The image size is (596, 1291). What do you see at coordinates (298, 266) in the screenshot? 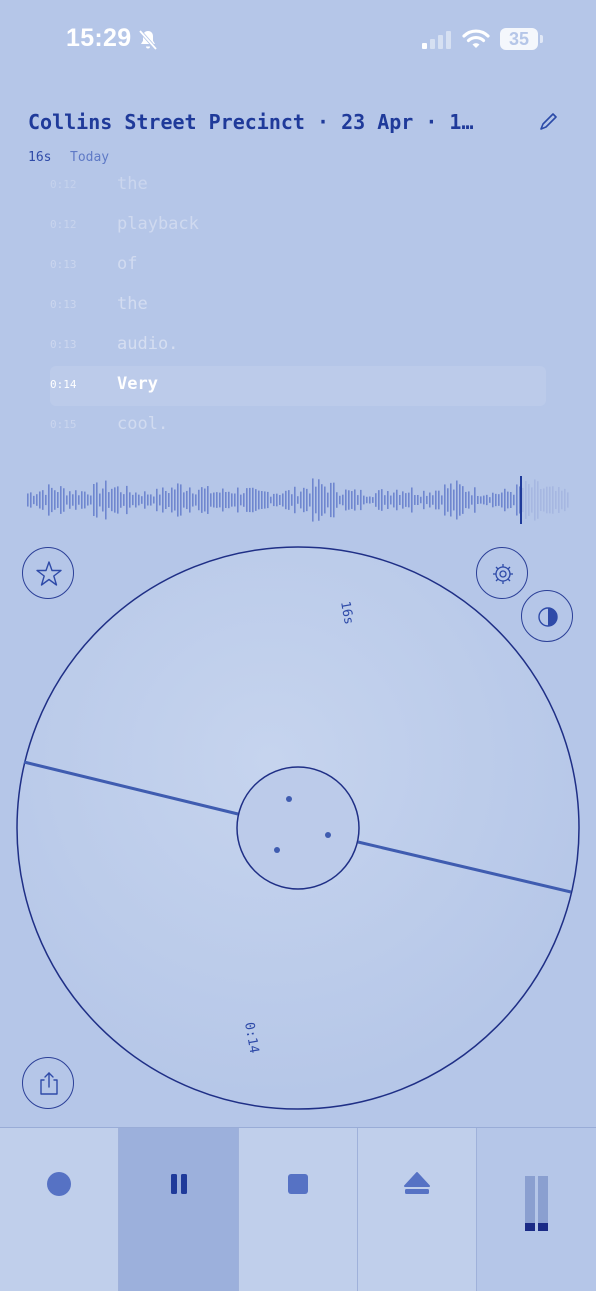
I see `transcript-row: 0:13 of` at bounding box center [298, 266].